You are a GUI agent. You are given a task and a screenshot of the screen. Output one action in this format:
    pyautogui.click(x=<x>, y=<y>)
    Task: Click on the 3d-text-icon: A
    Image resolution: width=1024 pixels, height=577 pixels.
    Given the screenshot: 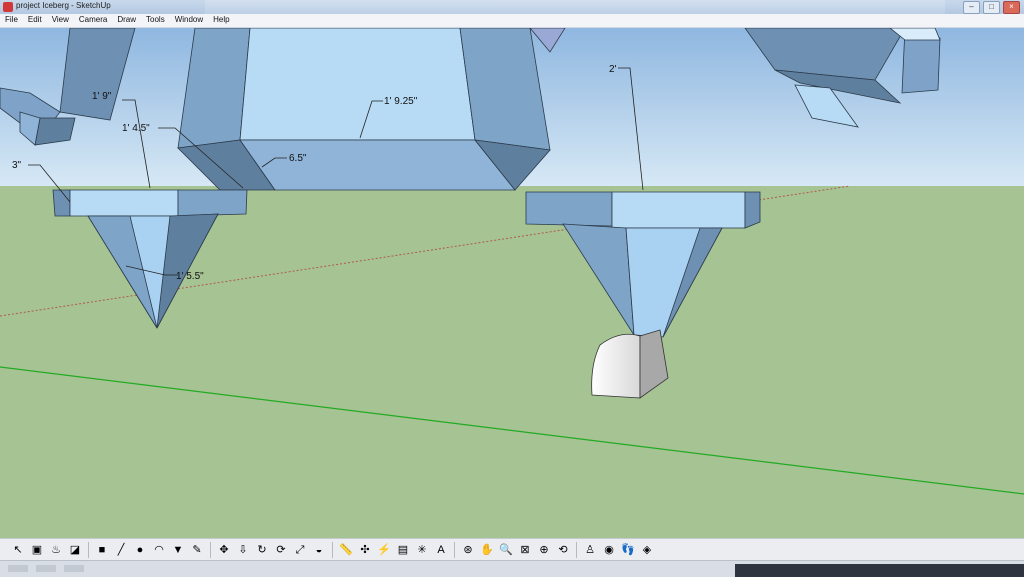 What is the action you would take?
    pyautogui.click(x=441, y=550)
    